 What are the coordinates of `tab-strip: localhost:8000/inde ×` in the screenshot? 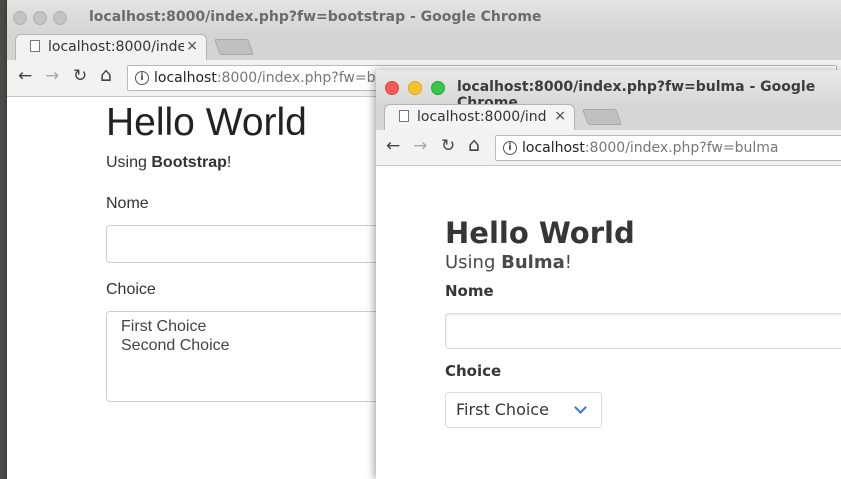 It's located at (608, 117).